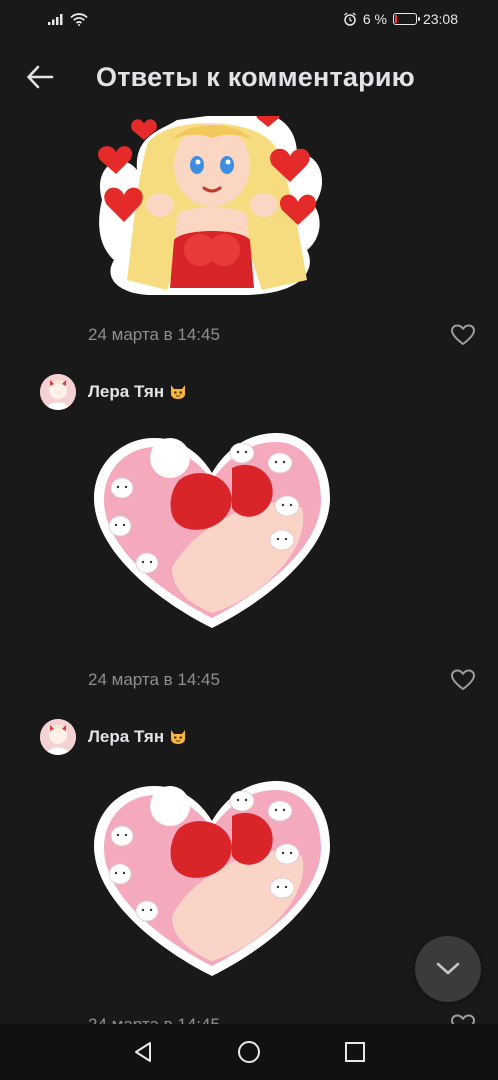 This screenshot has height=1080, width=498. I want to click on circle-home-icon, so click(249, 1052).